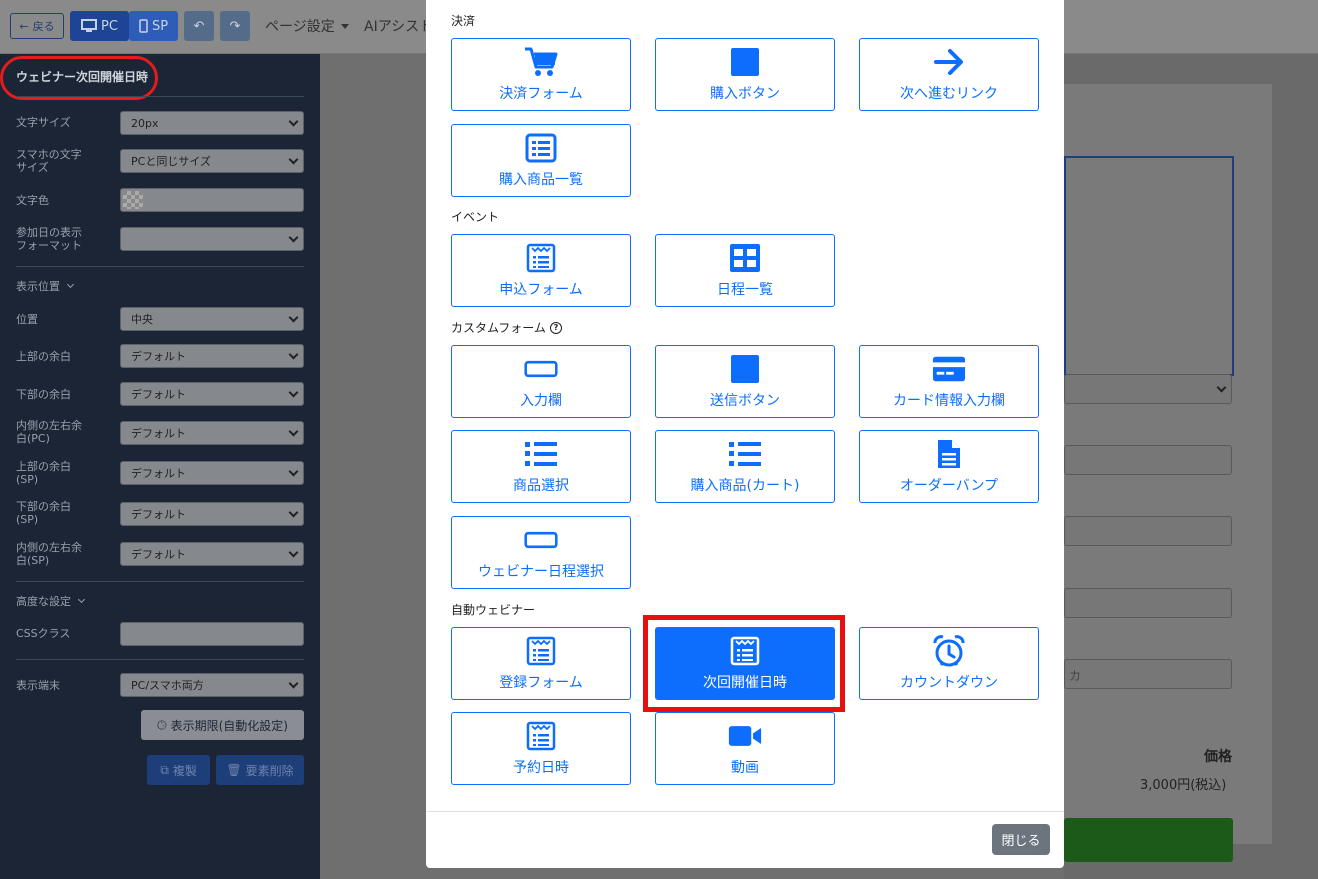 The width and height of the screenshot is (1318, 879). What do you see at coordinates (1075, 676) in the screenshot?
I see `input-placeholder: カ` at bounding box center [1075, 676].